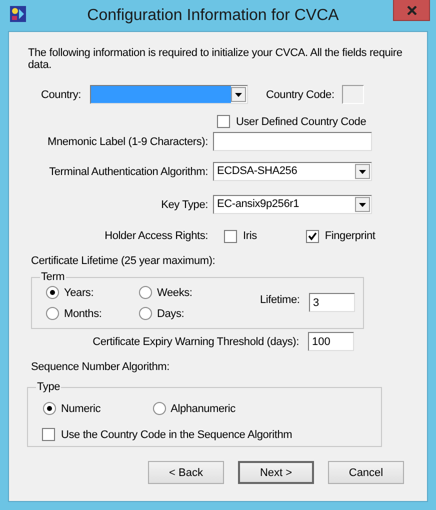 The height and width of the screenshot is (510, 436). Describe the element at coordinates (331, 341) in the screenshot. I see `expiry-field: 100` at that location.